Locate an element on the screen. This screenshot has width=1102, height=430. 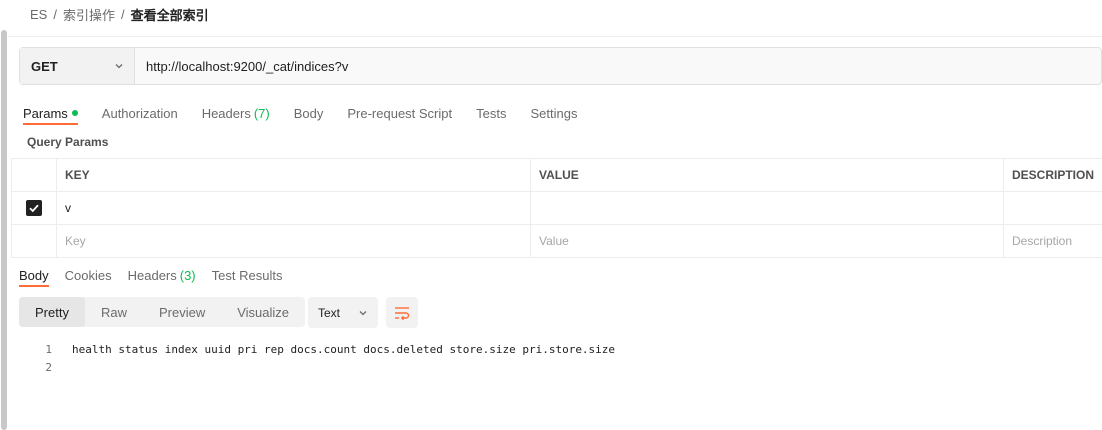
response-tab-headers: Headers (3) is located at coordinates (162, 275).